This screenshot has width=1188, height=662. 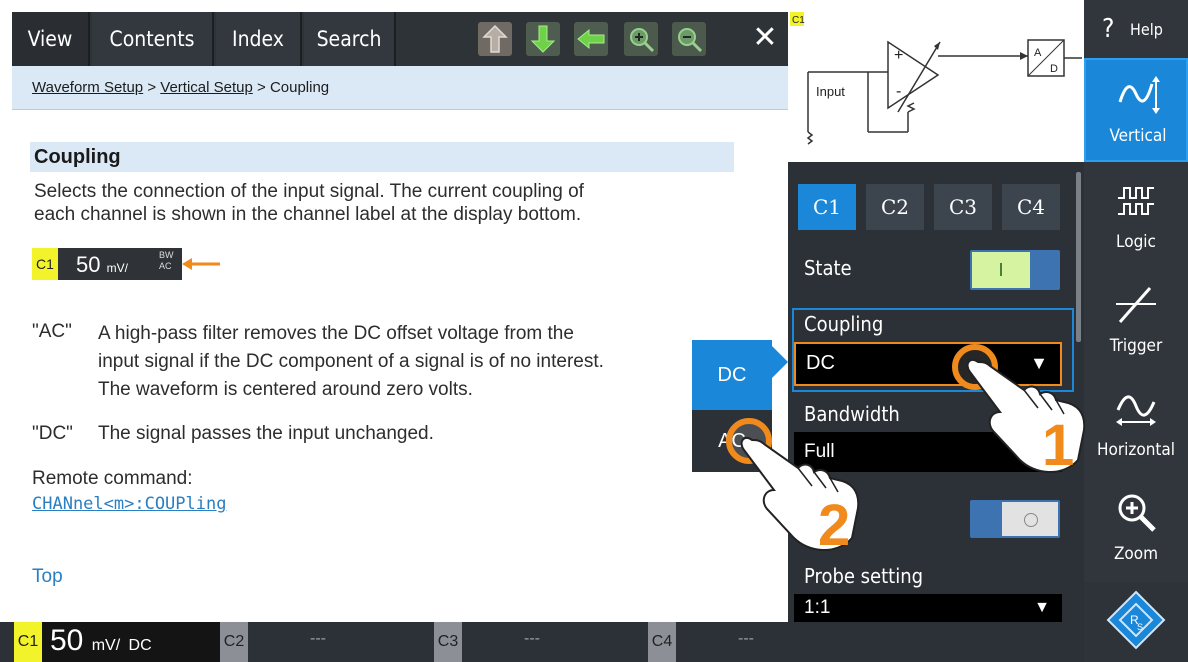 What do you see at coordinates (1136, 424) in the screenshot?
I see `toolbar-horizontal: Horizontal` at bounding box center [1136, 424].